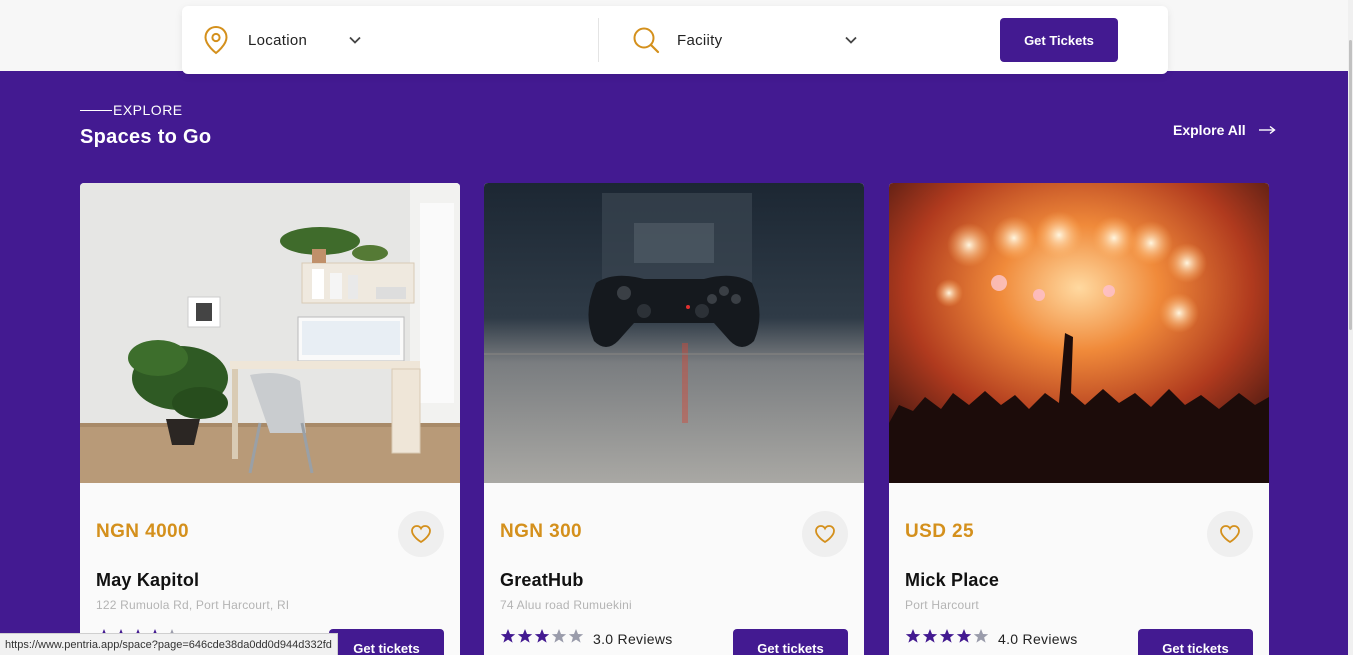 This screenshot has width=1353, height=655. I want to click on space-name: GreatHub, so click(542, 580).